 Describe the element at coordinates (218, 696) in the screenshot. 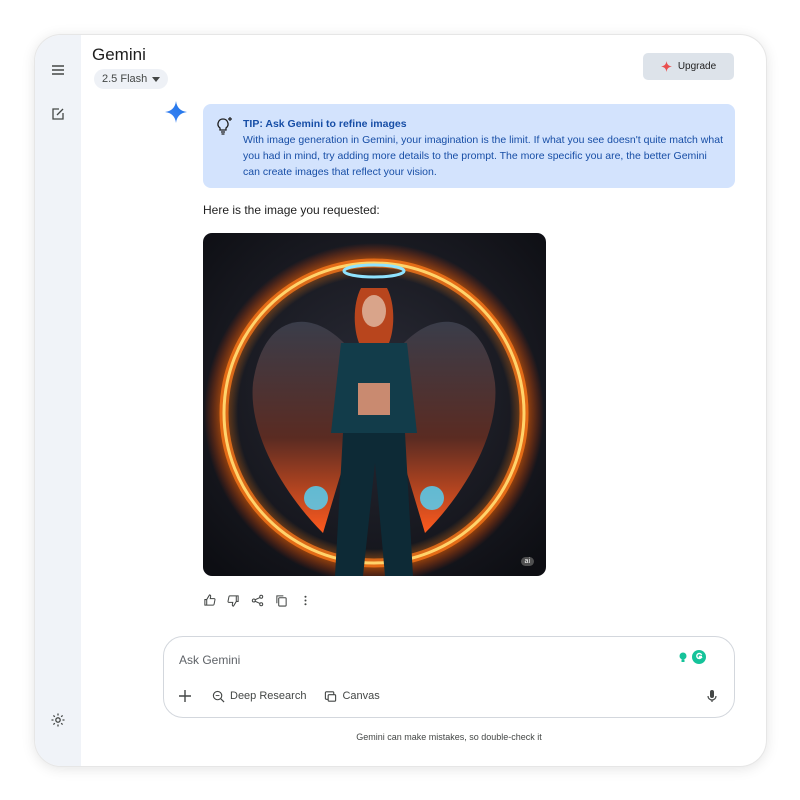

I see `deep-research-icon` at that location.